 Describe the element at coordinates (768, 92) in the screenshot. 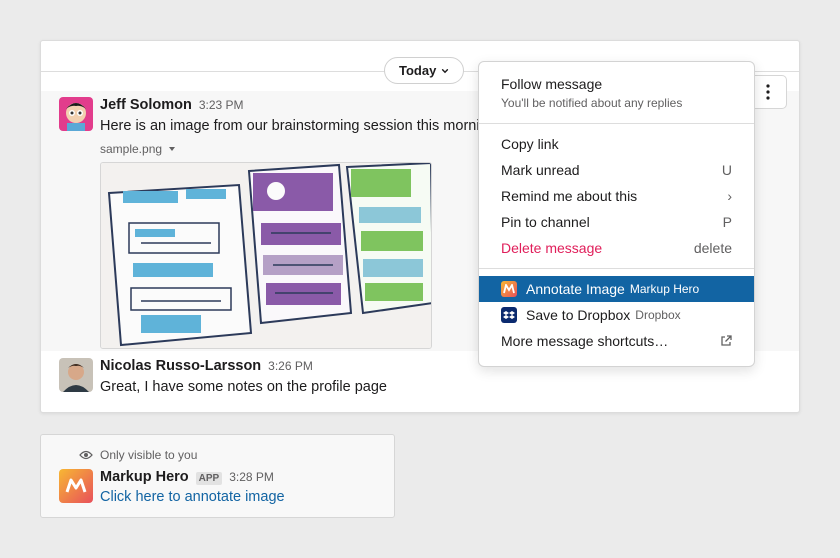

I see `more-vertical-icon` at that location.